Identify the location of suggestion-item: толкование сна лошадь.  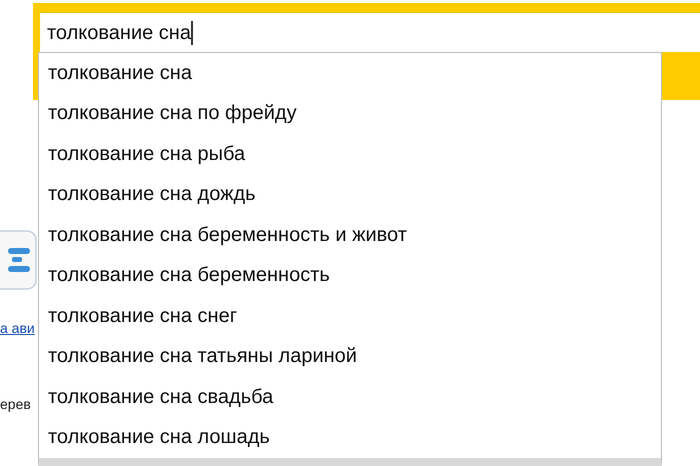
(350, 438).